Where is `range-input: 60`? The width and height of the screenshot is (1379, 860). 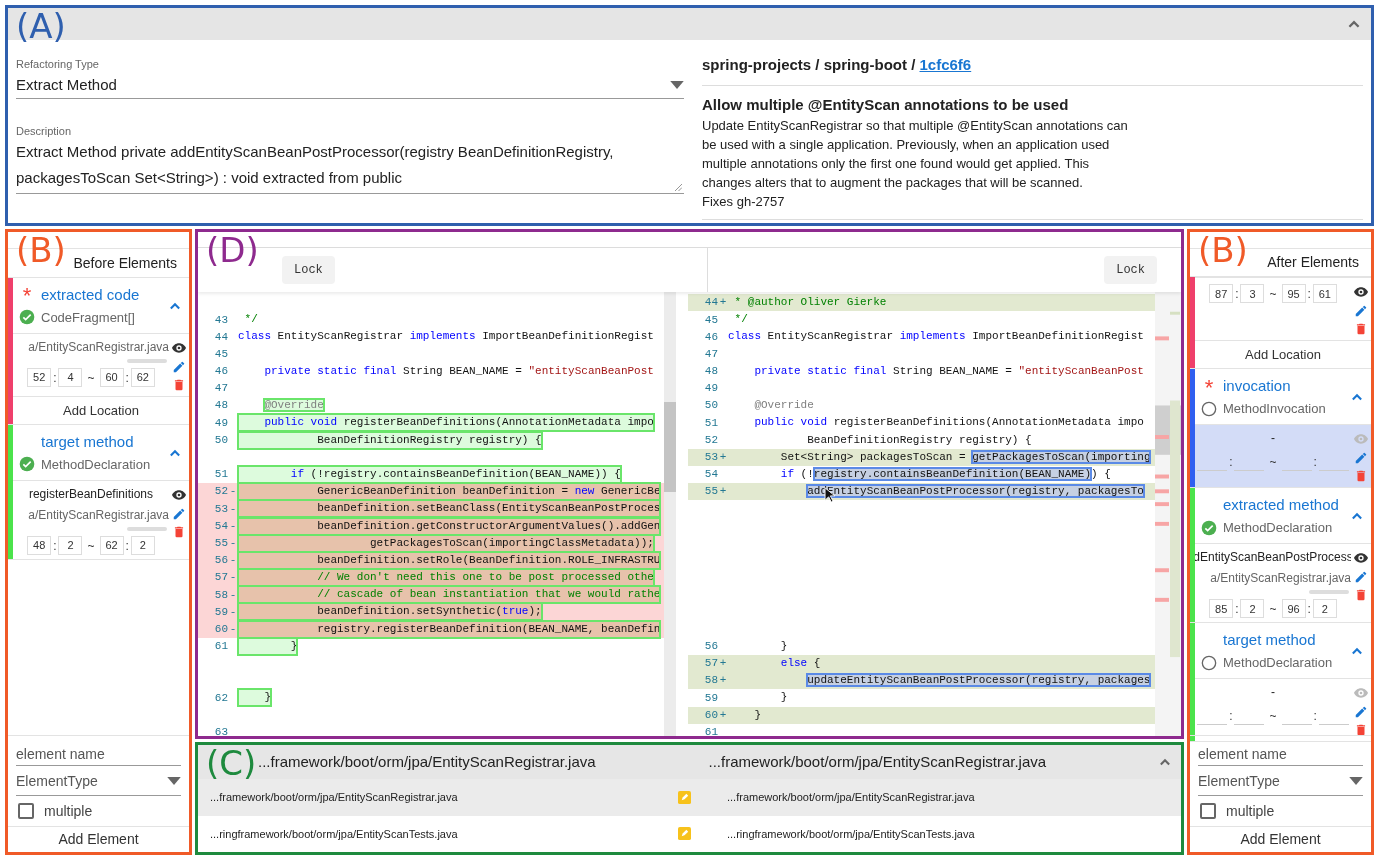 range-input: 60 is located at coordinates (111, 377).